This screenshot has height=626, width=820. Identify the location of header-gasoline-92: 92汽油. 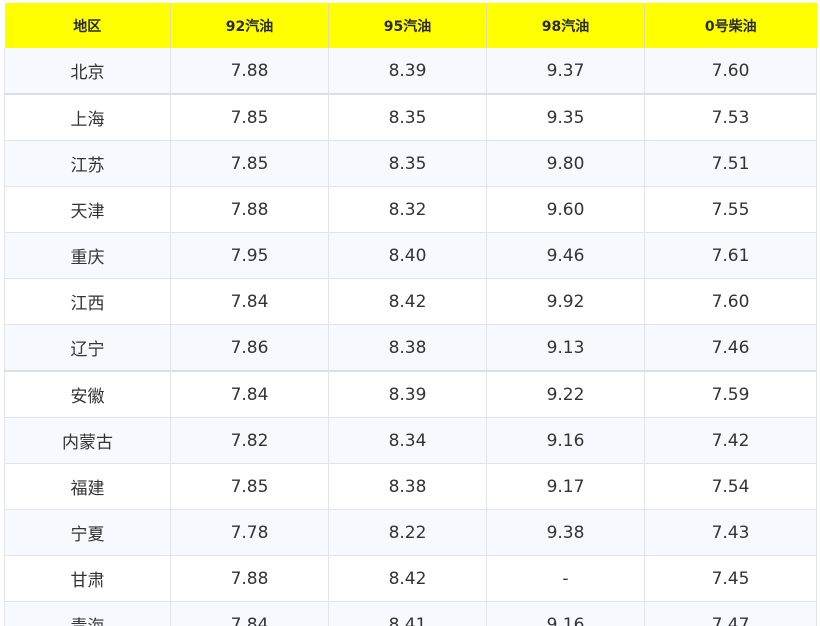
(249, 25).